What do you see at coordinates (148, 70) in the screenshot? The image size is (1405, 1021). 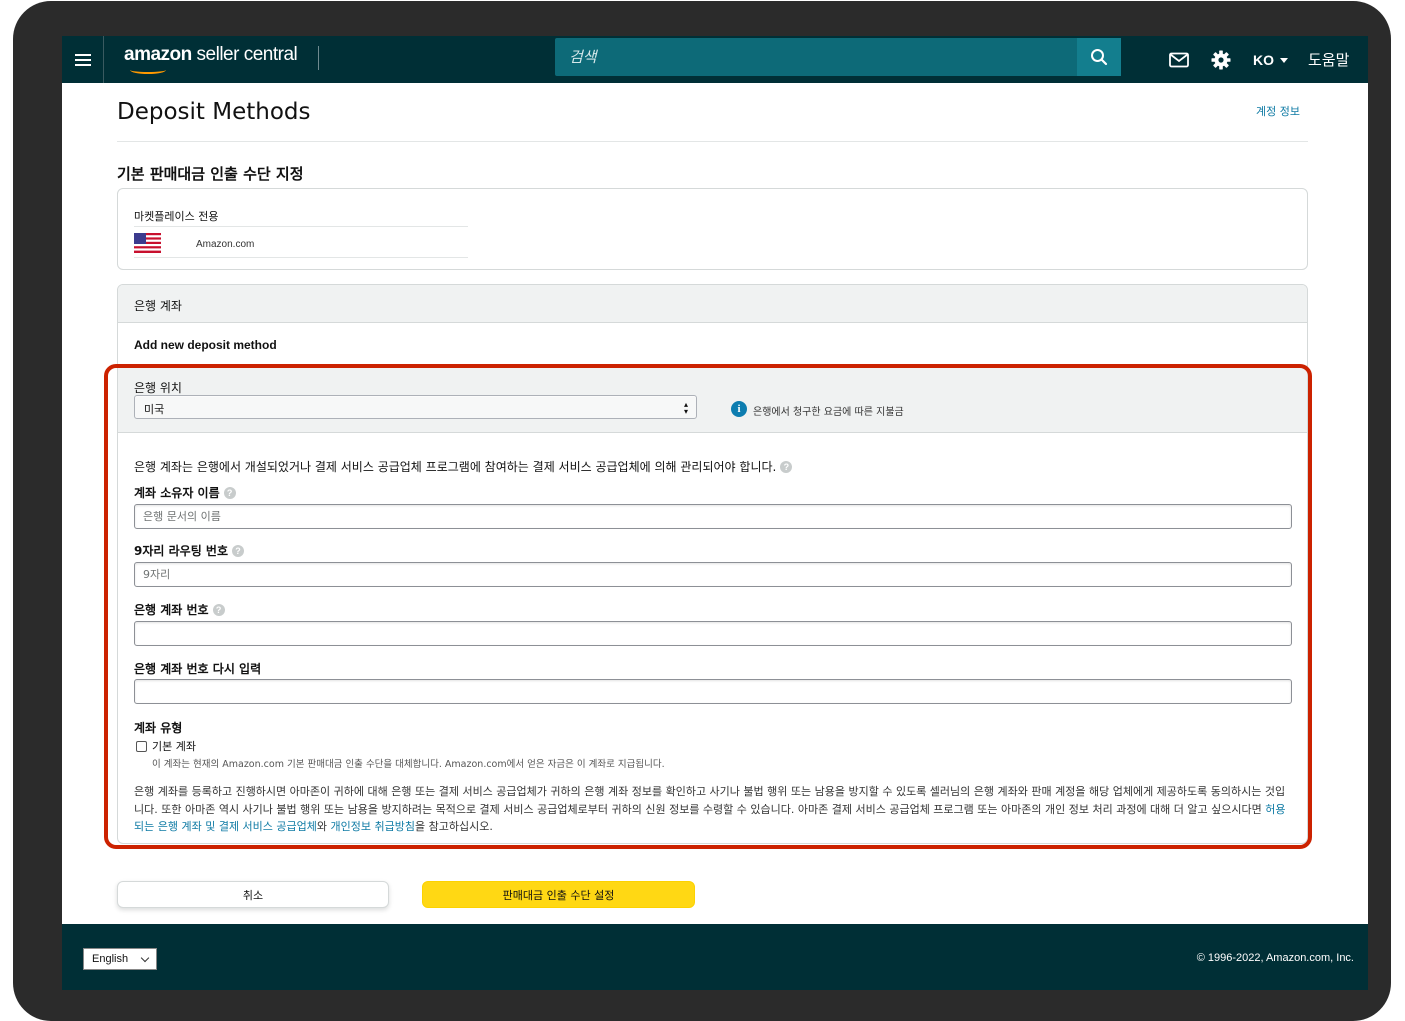 I see `amazon-smile-icon` at bounding box center [148, 70].